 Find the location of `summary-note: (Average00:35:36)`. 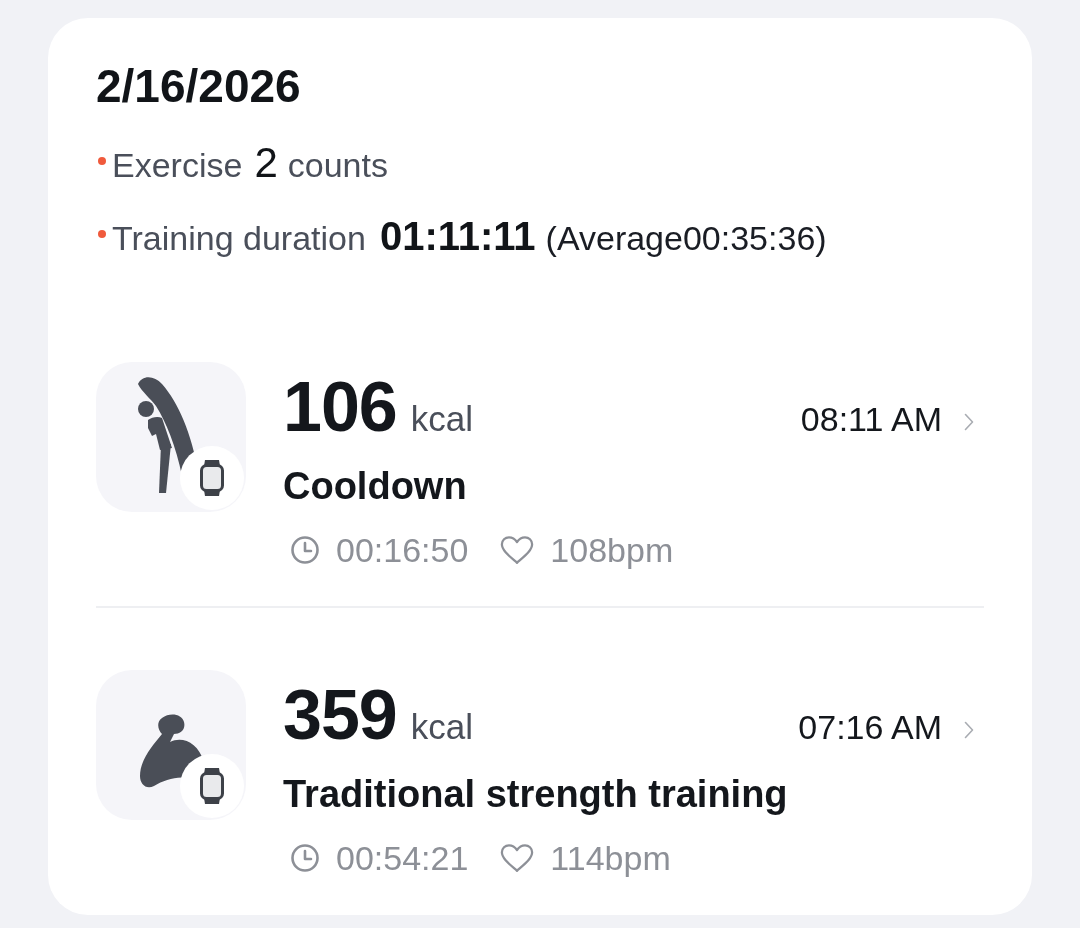

summary-note: (Average00:35:36) is located at coordinates (686, 238).